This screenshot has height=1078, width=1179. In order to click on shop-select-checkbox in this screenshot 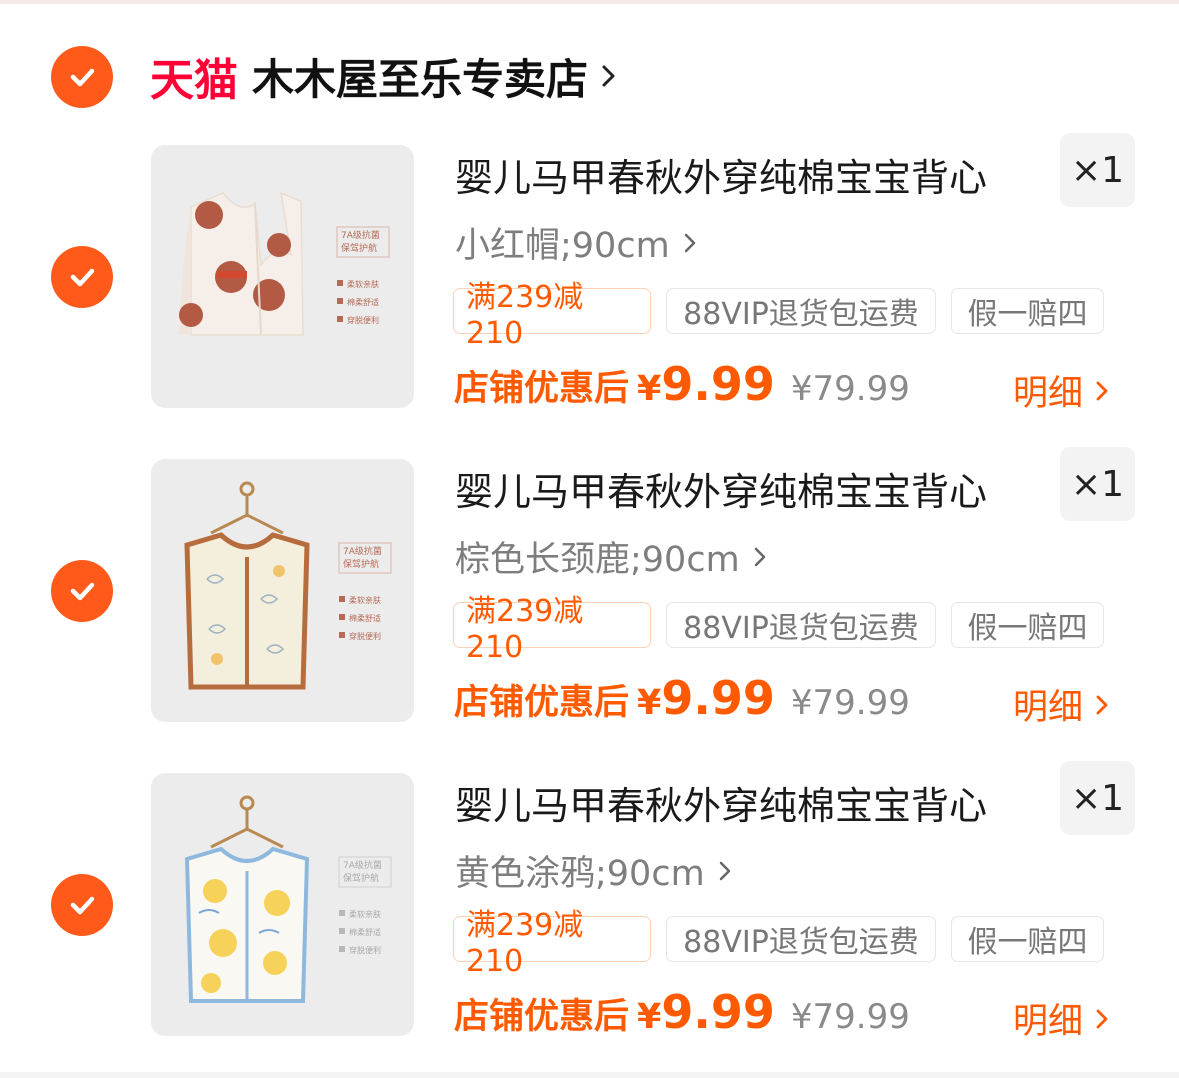, I will do `click(82, 77)`.